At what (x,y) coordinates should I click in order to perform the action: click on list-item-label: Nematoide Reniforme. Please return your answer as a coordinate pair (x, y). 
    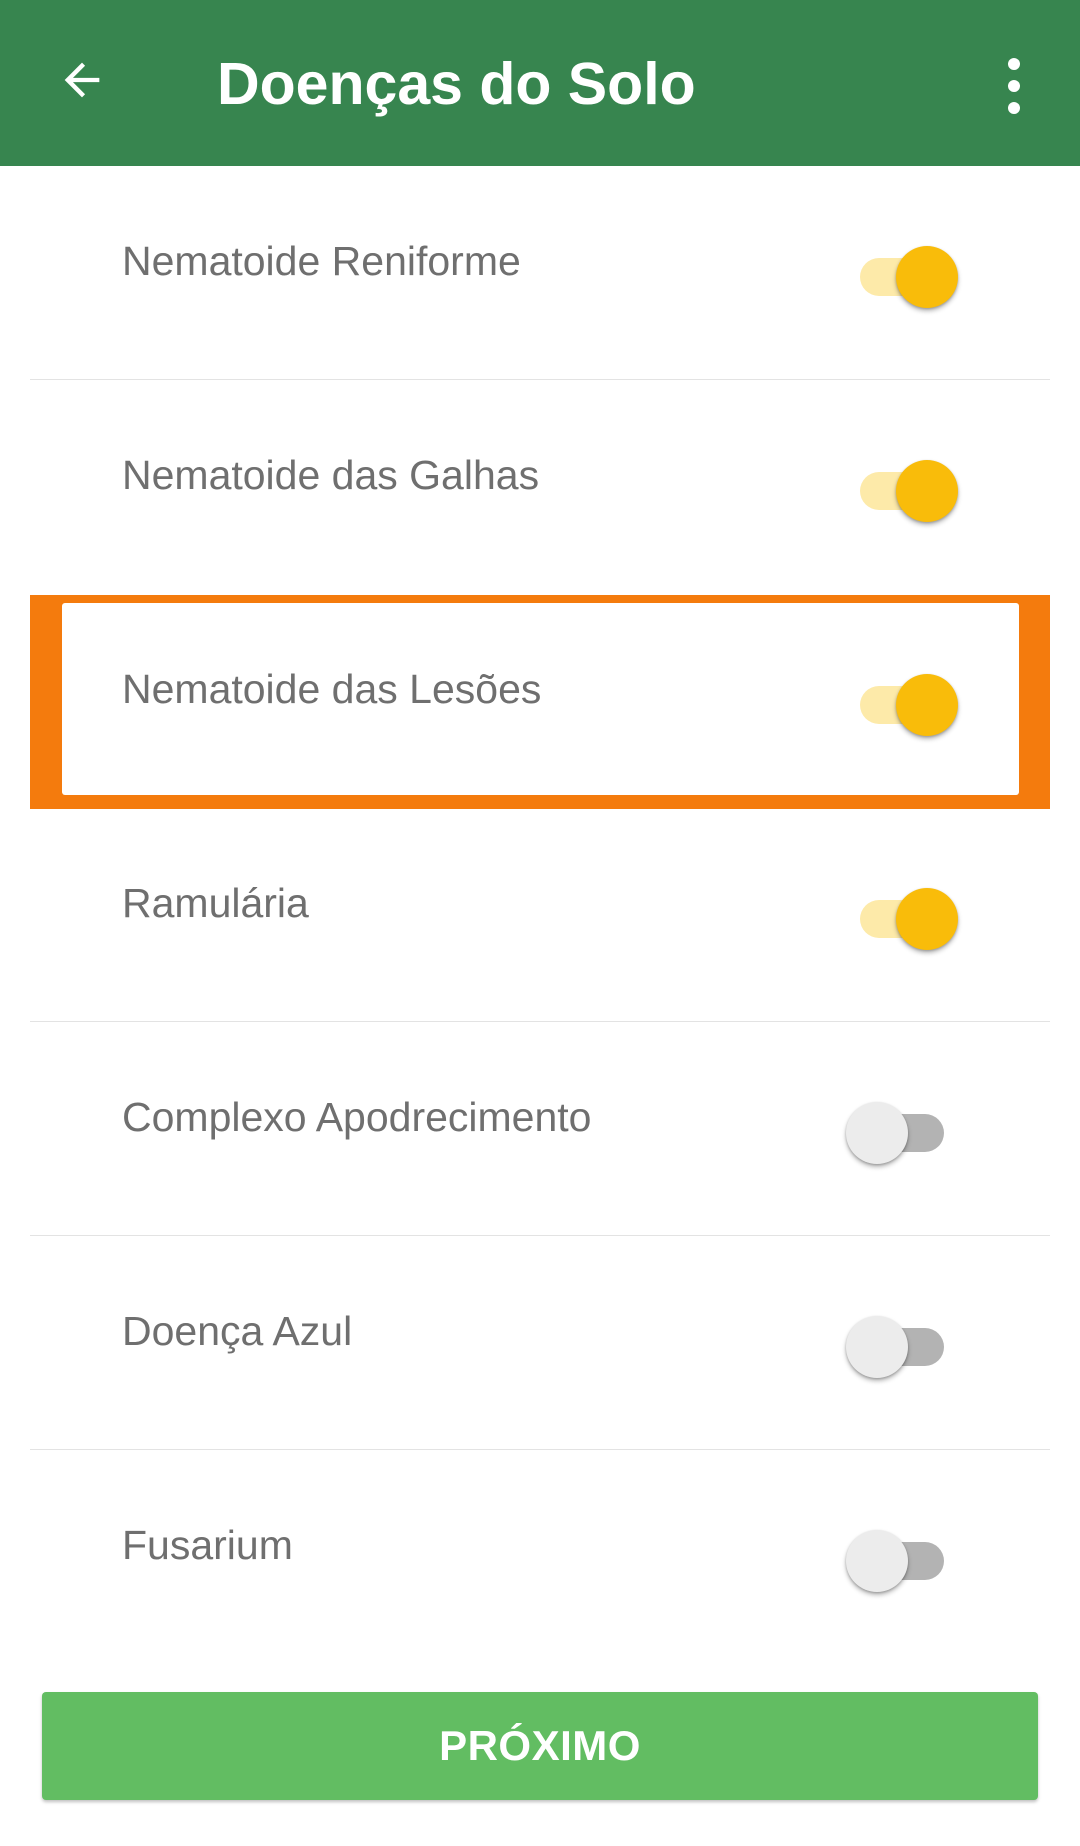
    Looking at the image, I should click on (321, 261).